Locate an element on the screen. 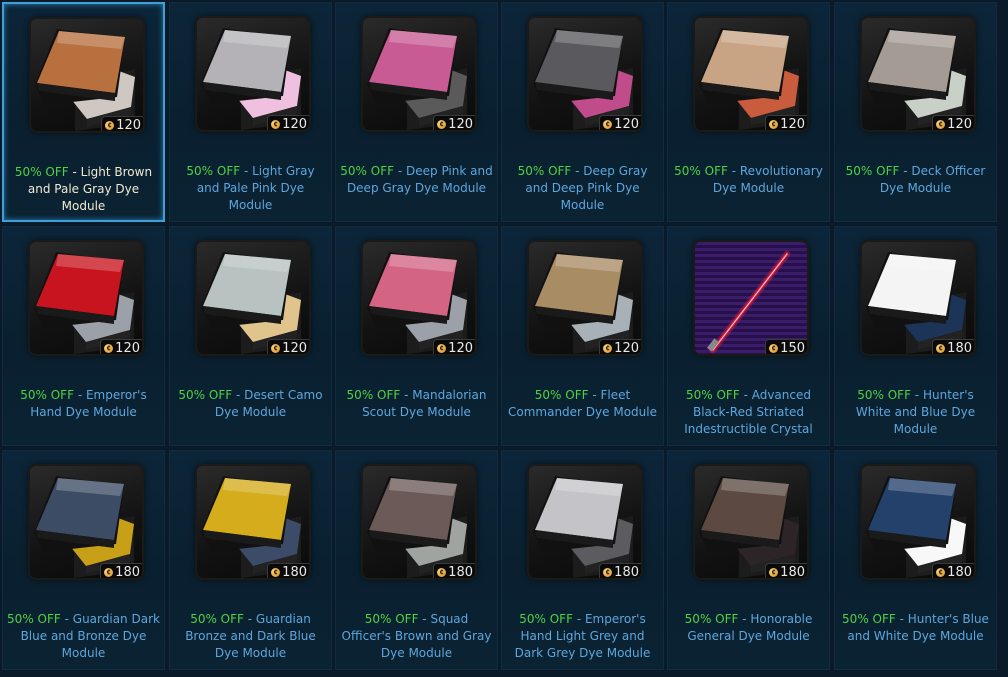  store-item-tile: ¢ 120 50% OFF - Emperor's Hand Dye Module is located at coordinates (83, 336).